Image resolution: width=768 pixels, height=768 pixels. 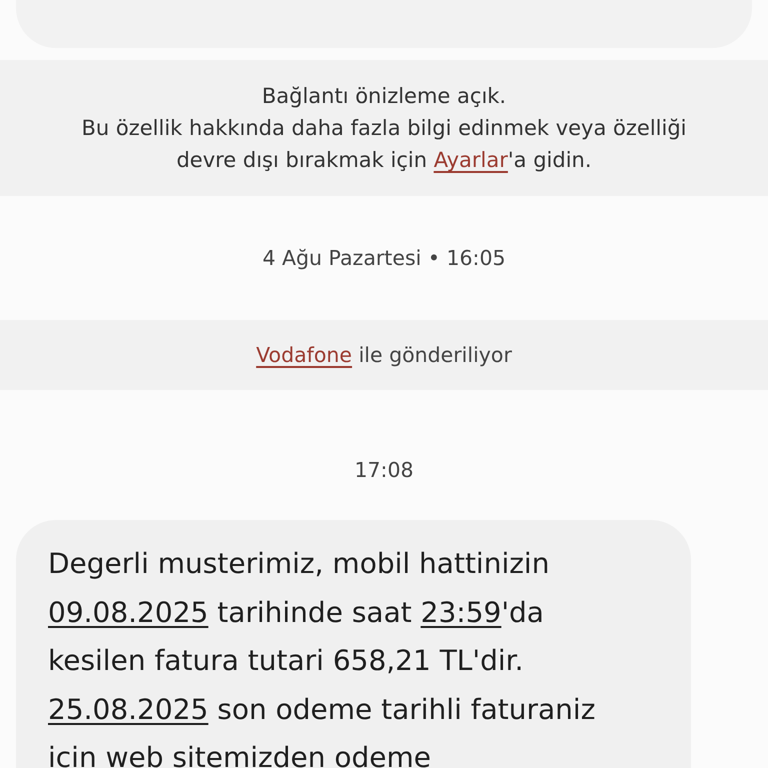 What do you see at coordinates (461, 612) in the screenshot?
I see `link: 23:59` at bounding box center [461, 612].